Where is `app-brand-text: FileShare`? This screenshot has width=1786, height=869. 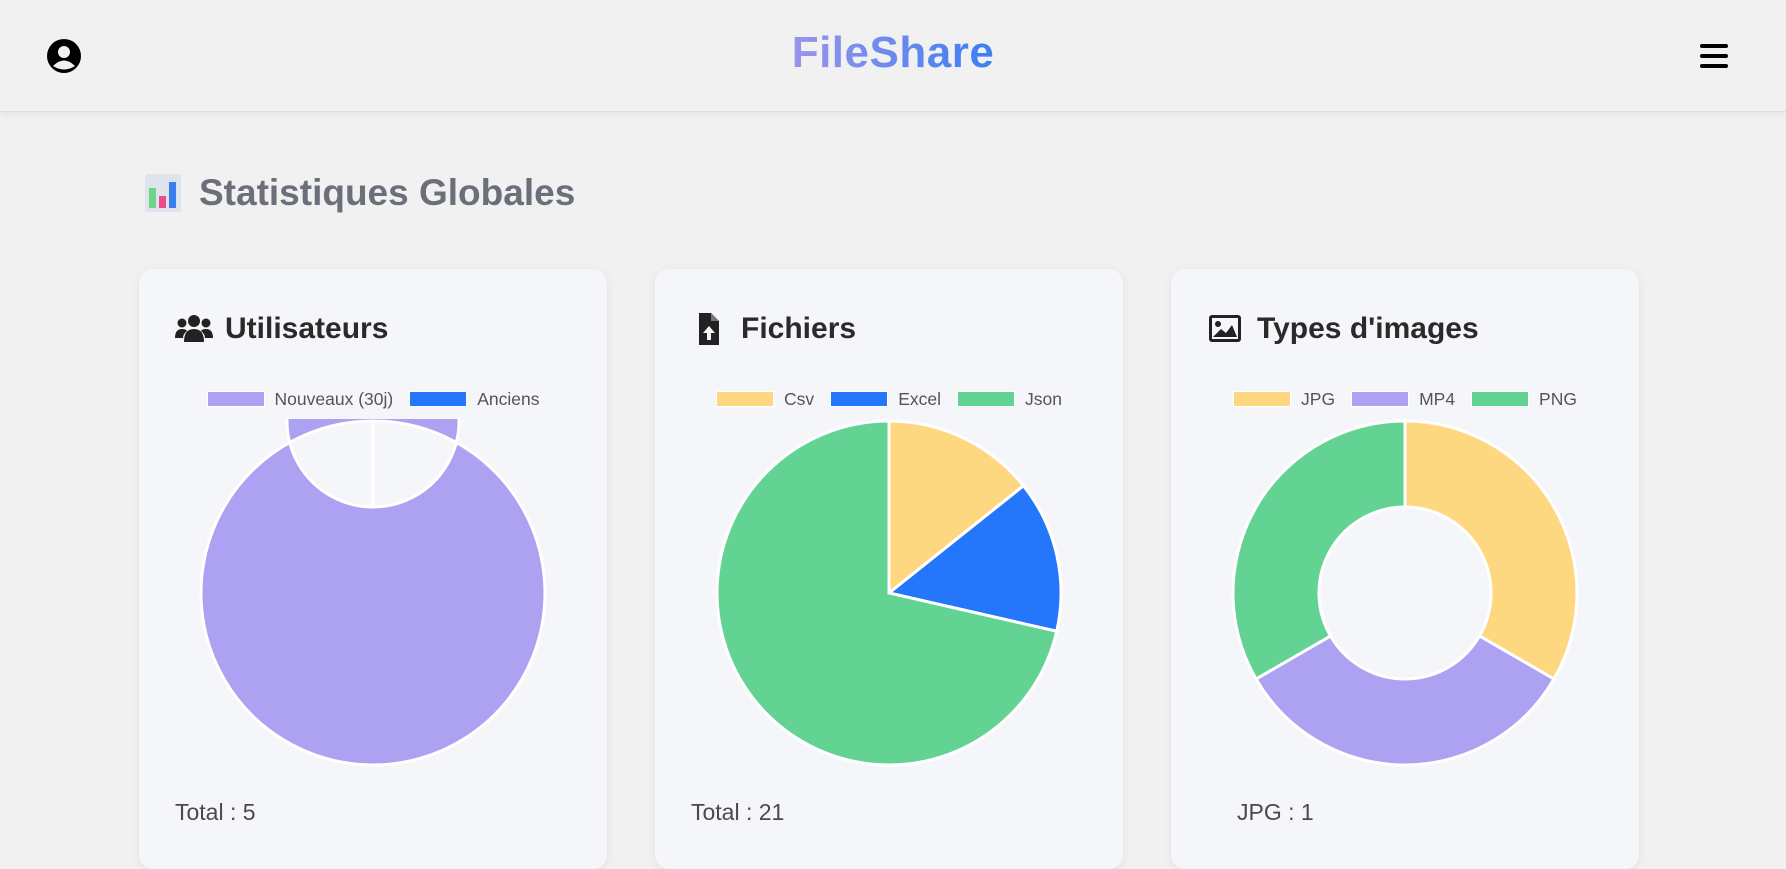
app-brand-text: FileShare is located at coordinates (893, 52).